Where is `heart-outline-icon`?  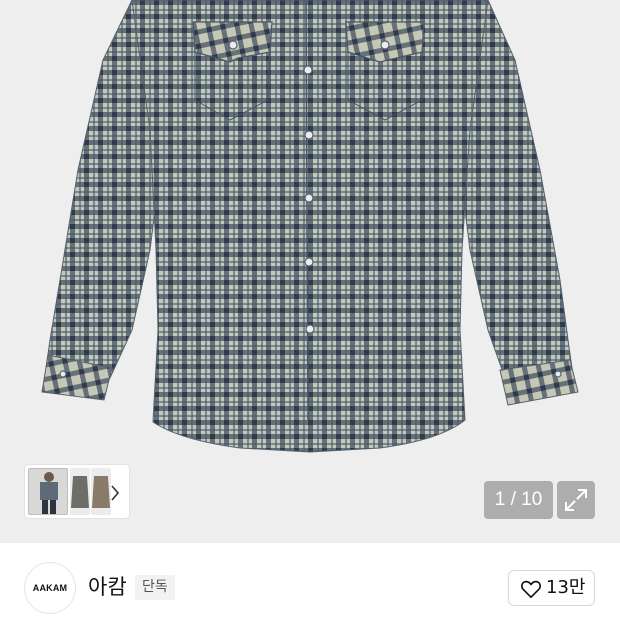 heart-outline-icon is located at coordinates (531, 589).